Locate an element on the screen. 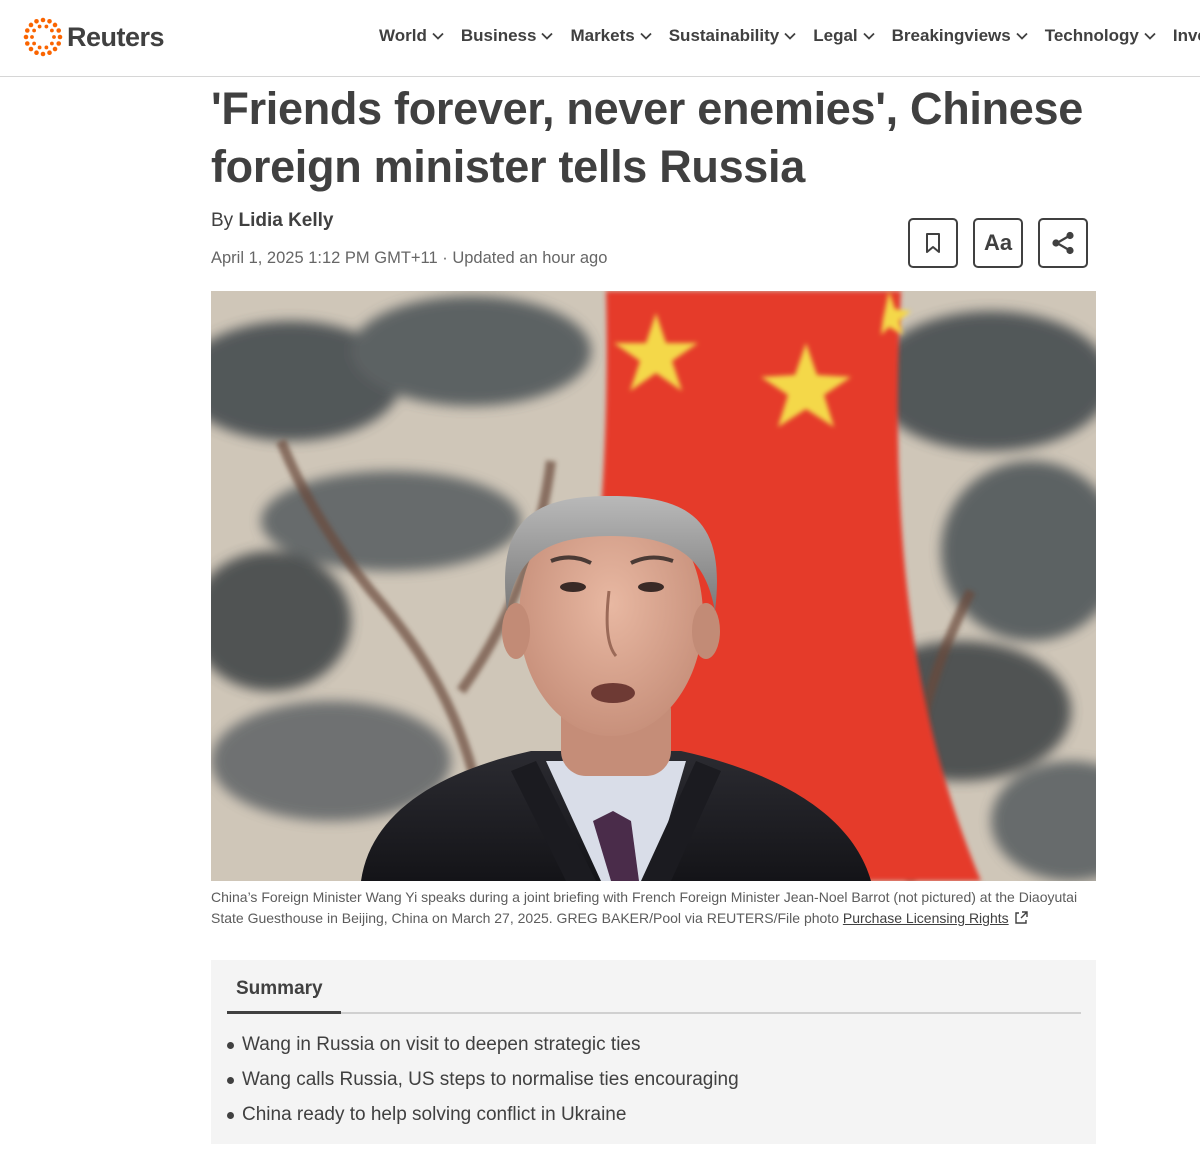  text-size-button: Aa is located at coordinates (998, 243).